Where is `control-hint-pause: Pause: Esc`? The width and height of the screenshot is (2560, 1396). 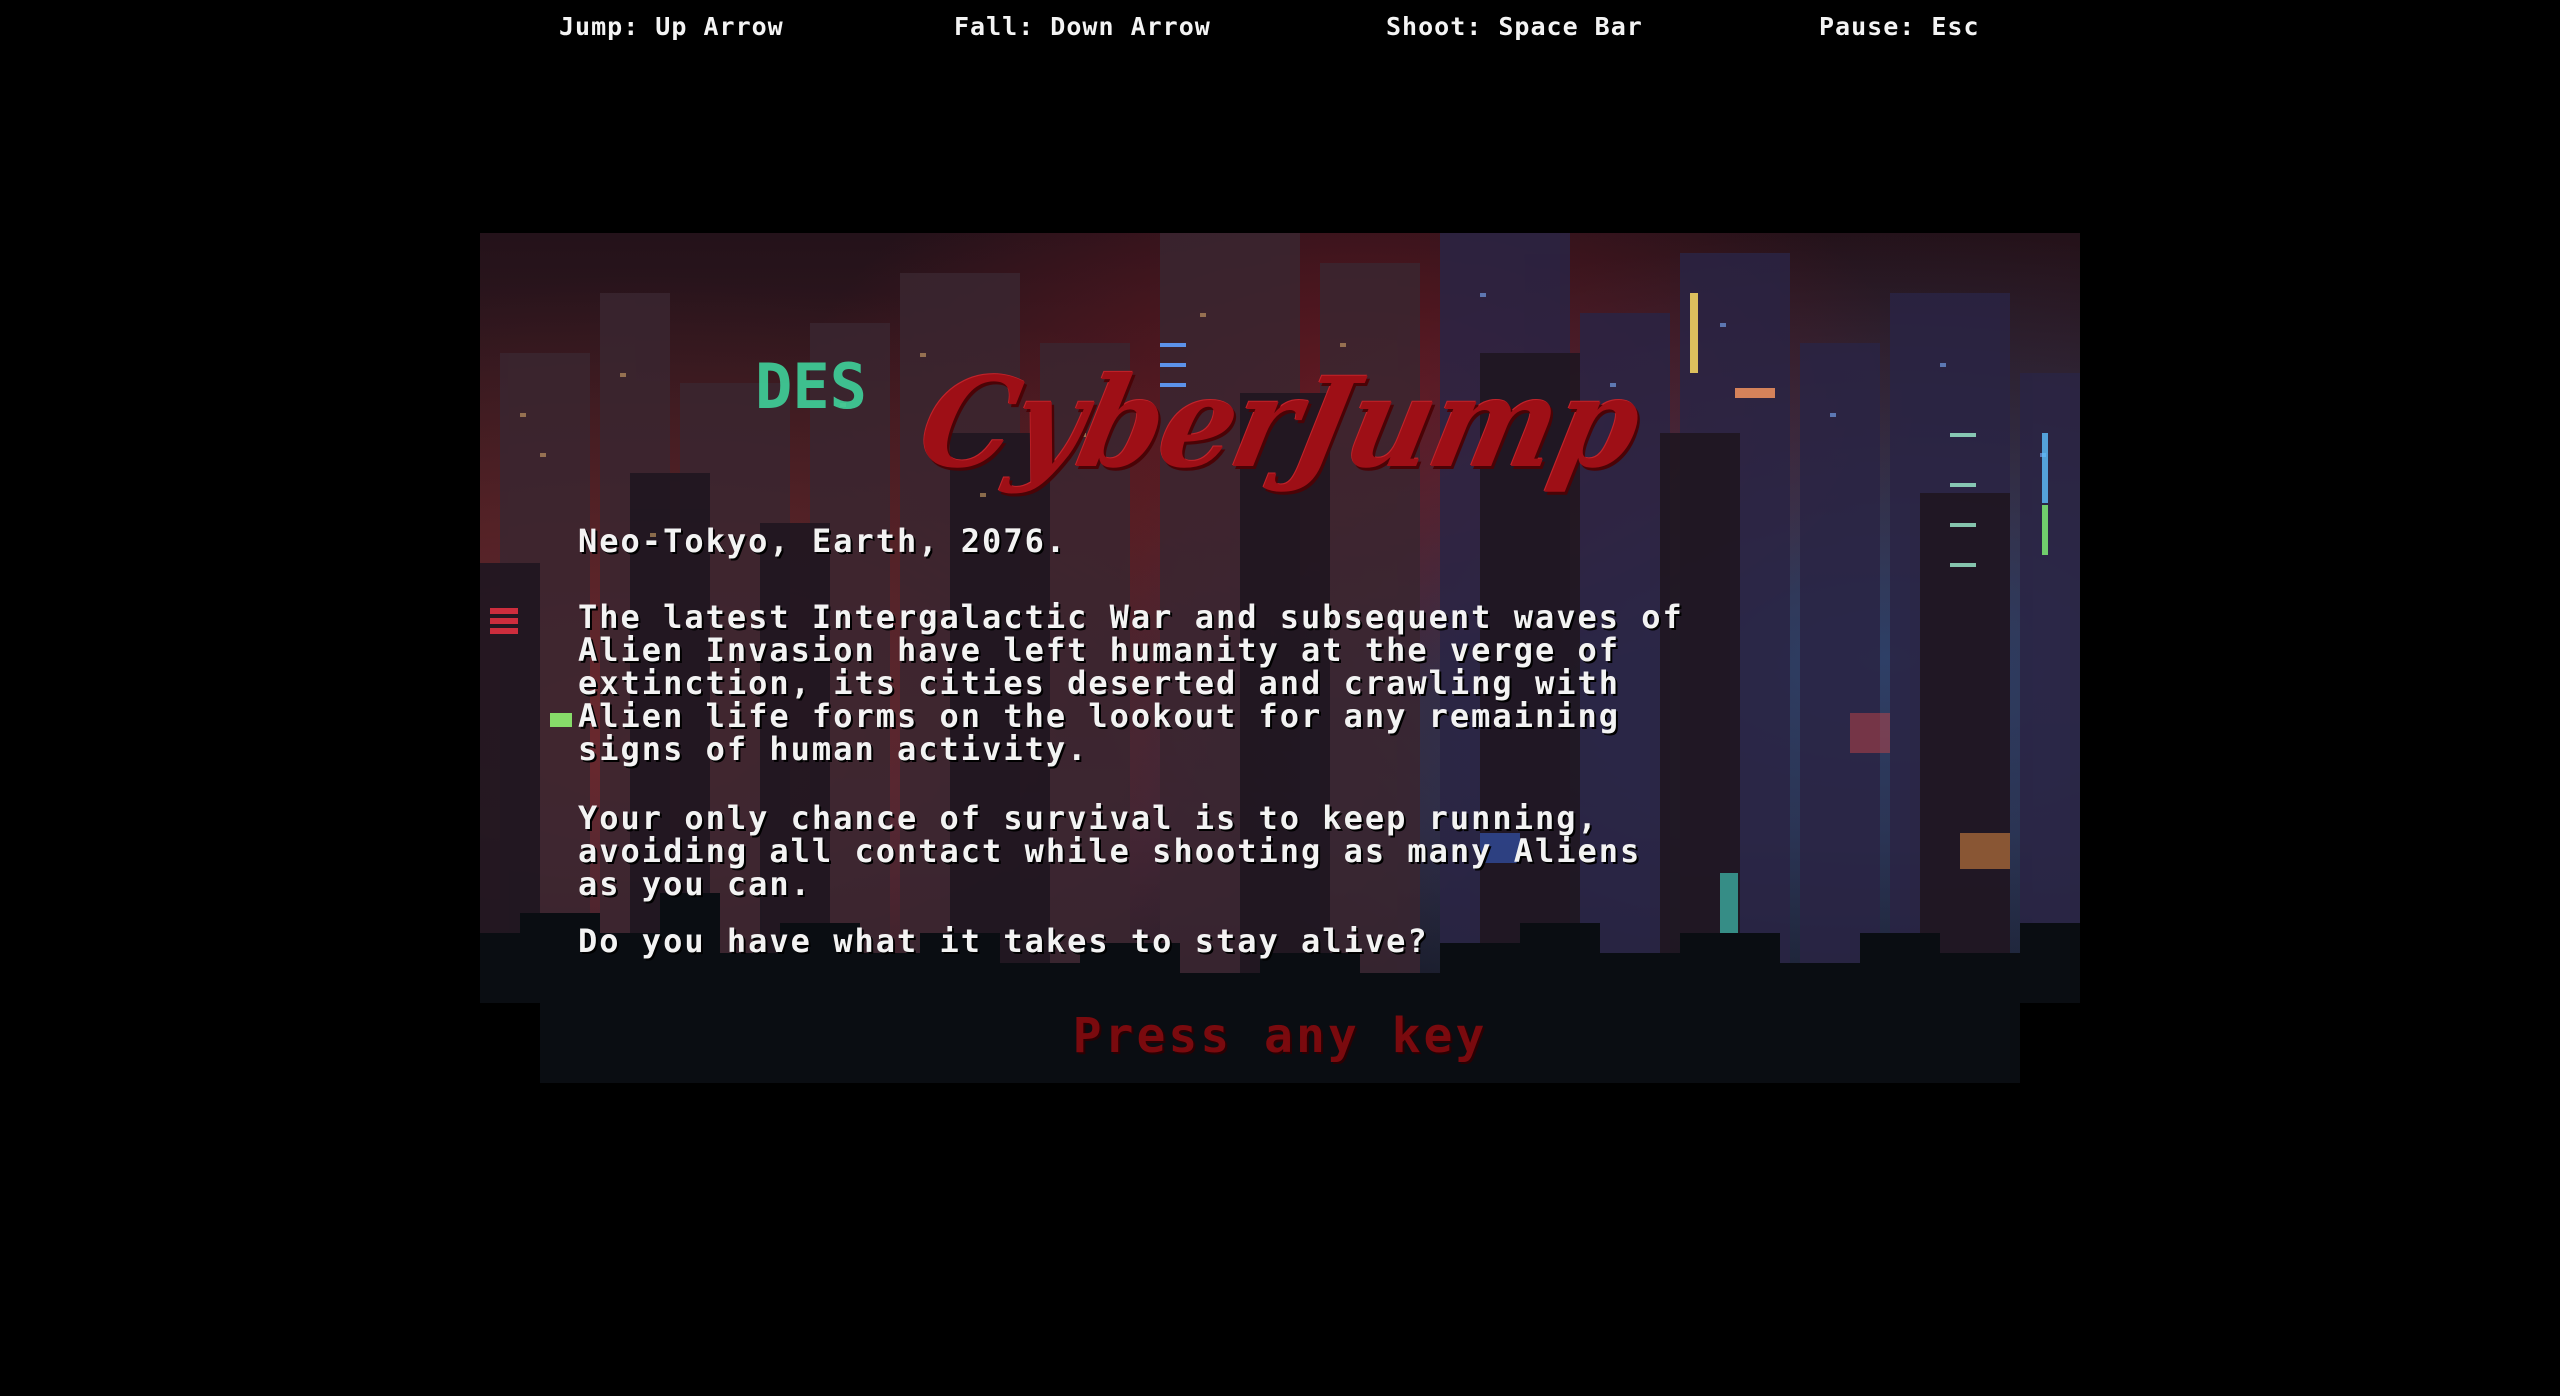
control-hint-pause: Pause: Esc is located at coordinates (1899, 26).